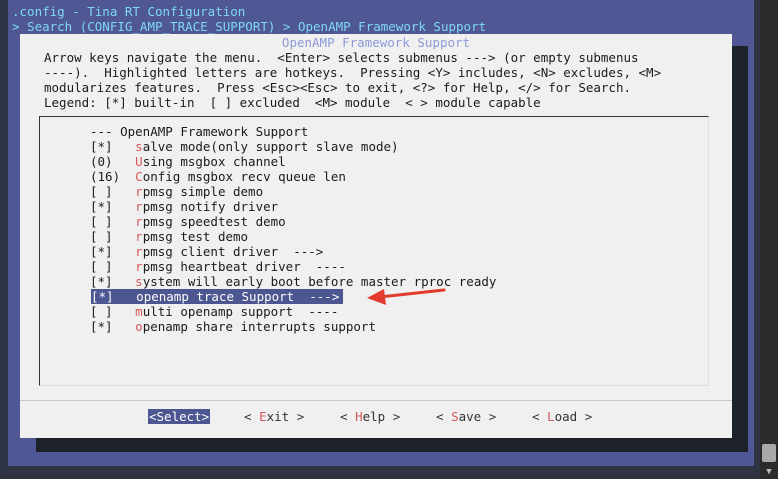 This screenshot has width=778, height=479. What do you see at coordinates (769, 453) in the screenshot?
I see `scrollbar-thumb` at bounding box center [769, 453].